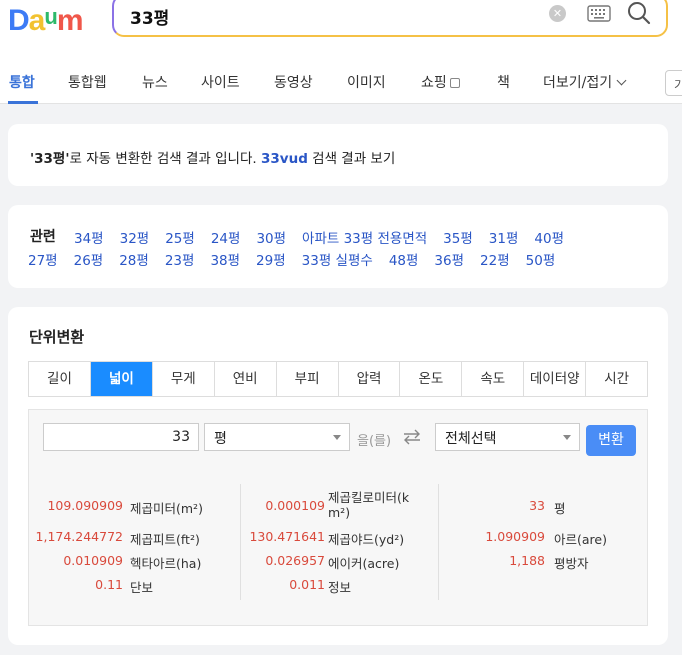 The height and width of the screenshot is (655, 682). I want to click on alt-query-suffix: 검색 결과 보기, so click(354, 159).